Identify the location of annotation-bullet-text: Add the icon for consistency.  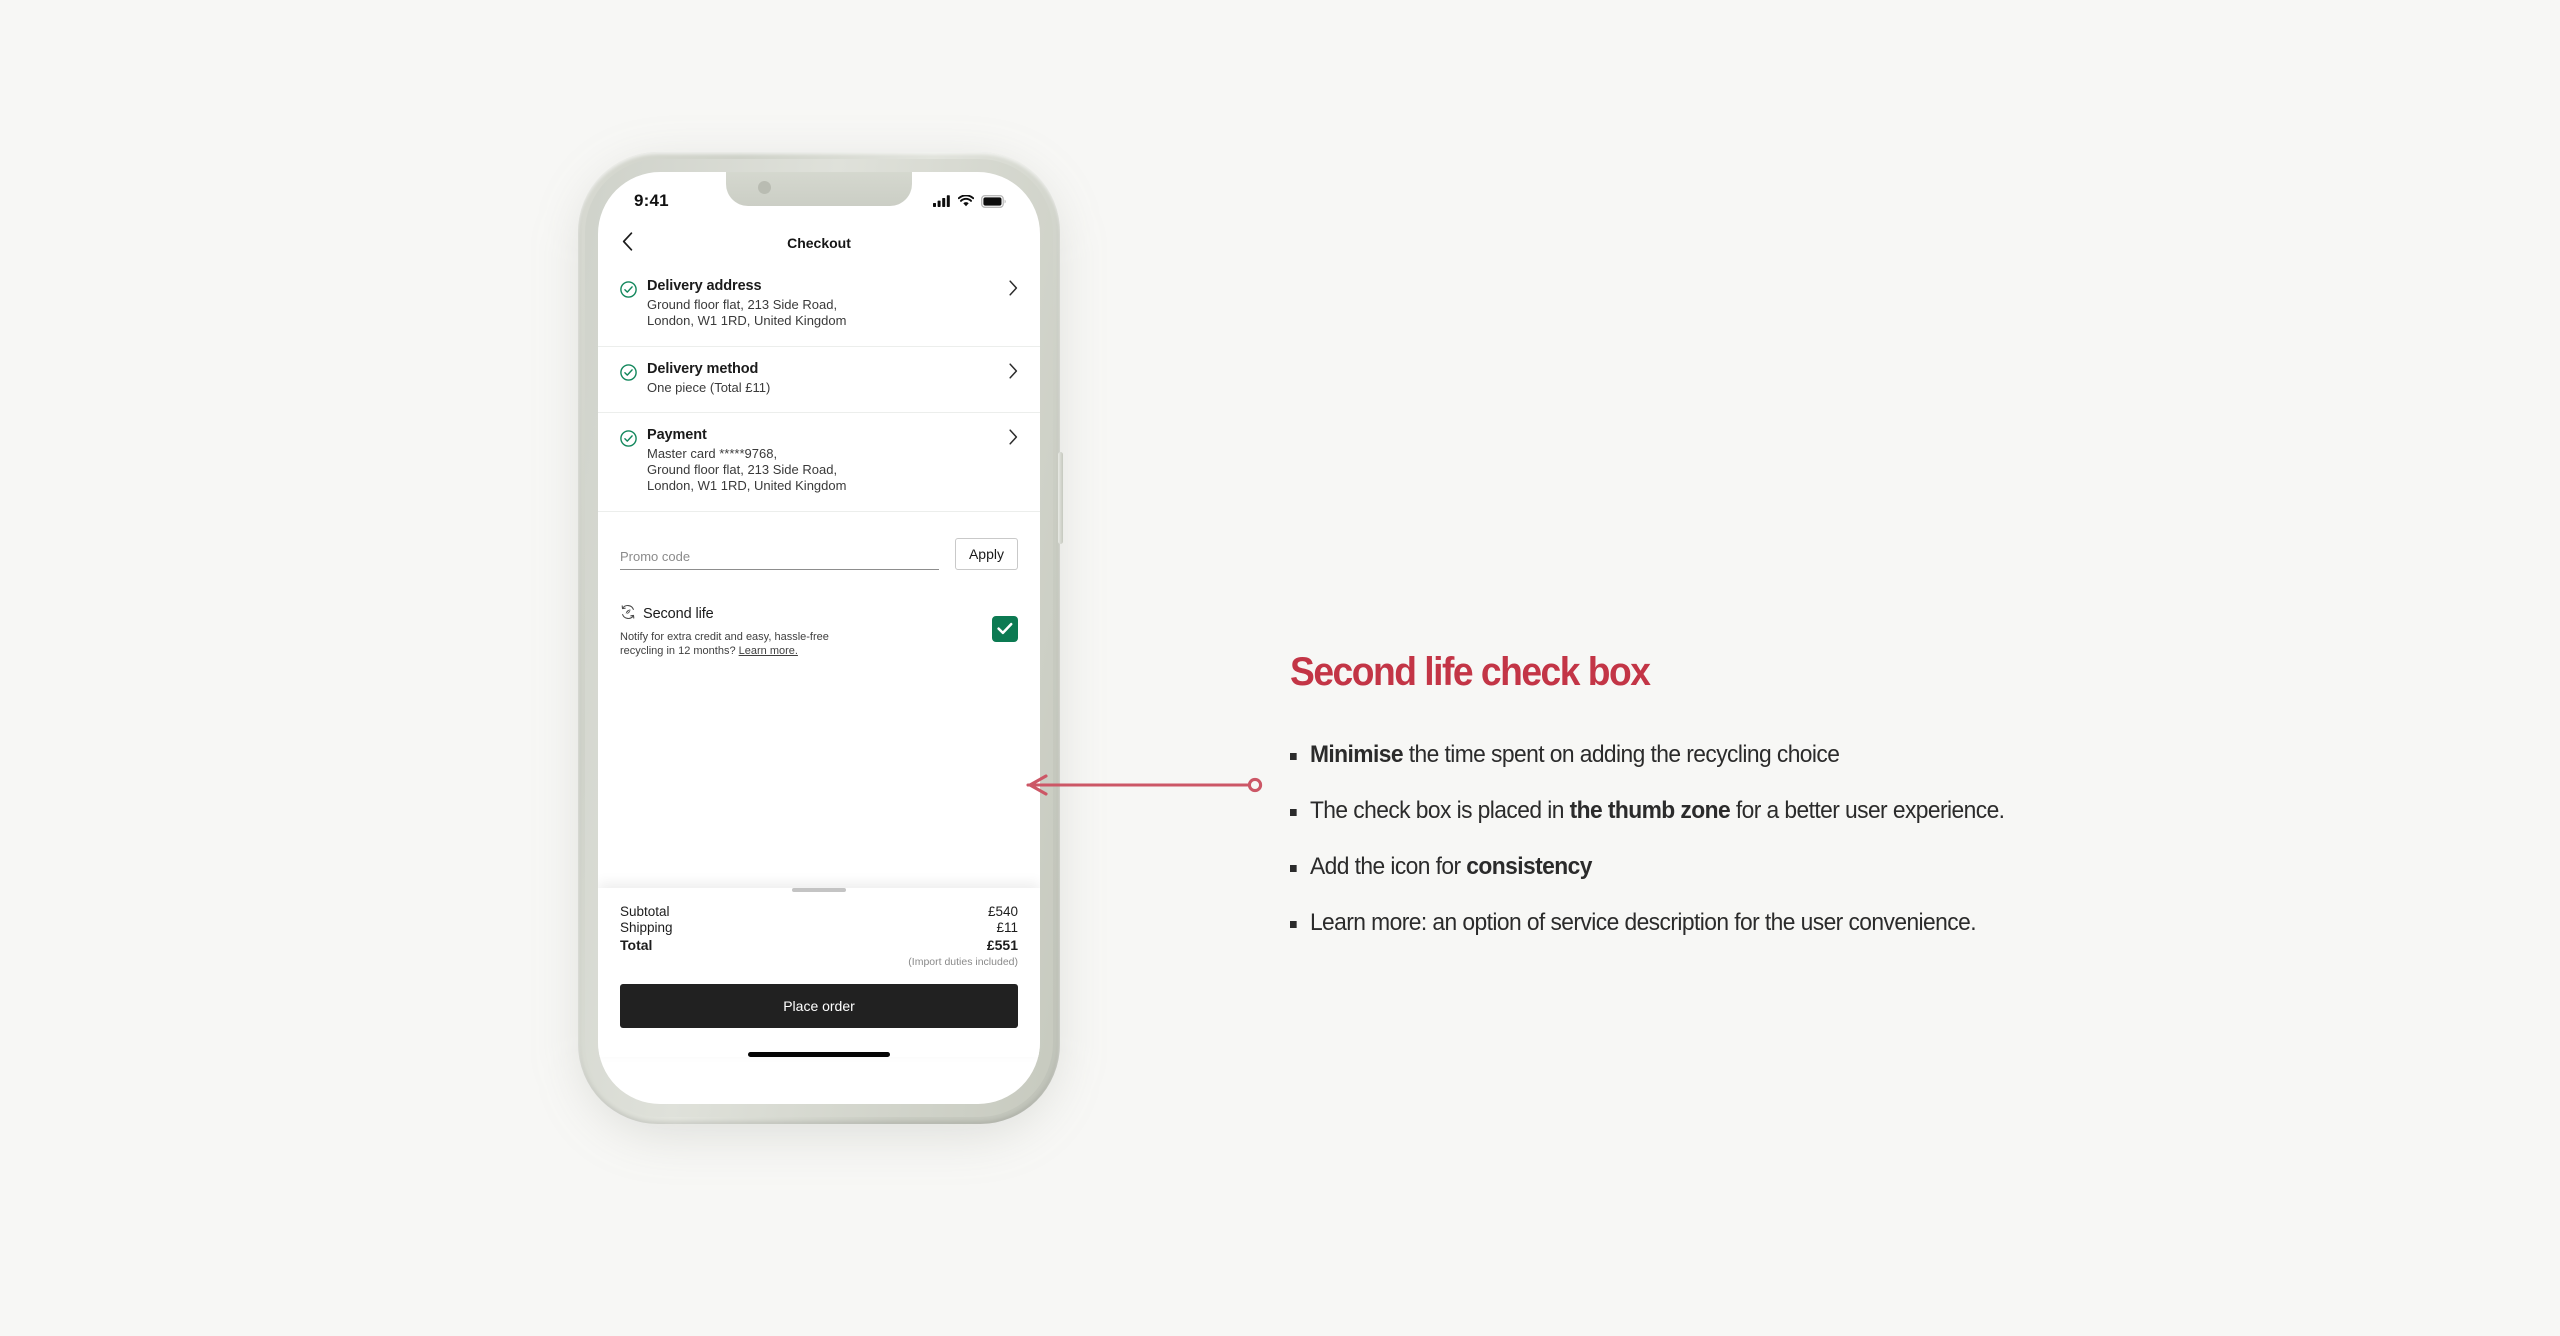
(1451, 867).